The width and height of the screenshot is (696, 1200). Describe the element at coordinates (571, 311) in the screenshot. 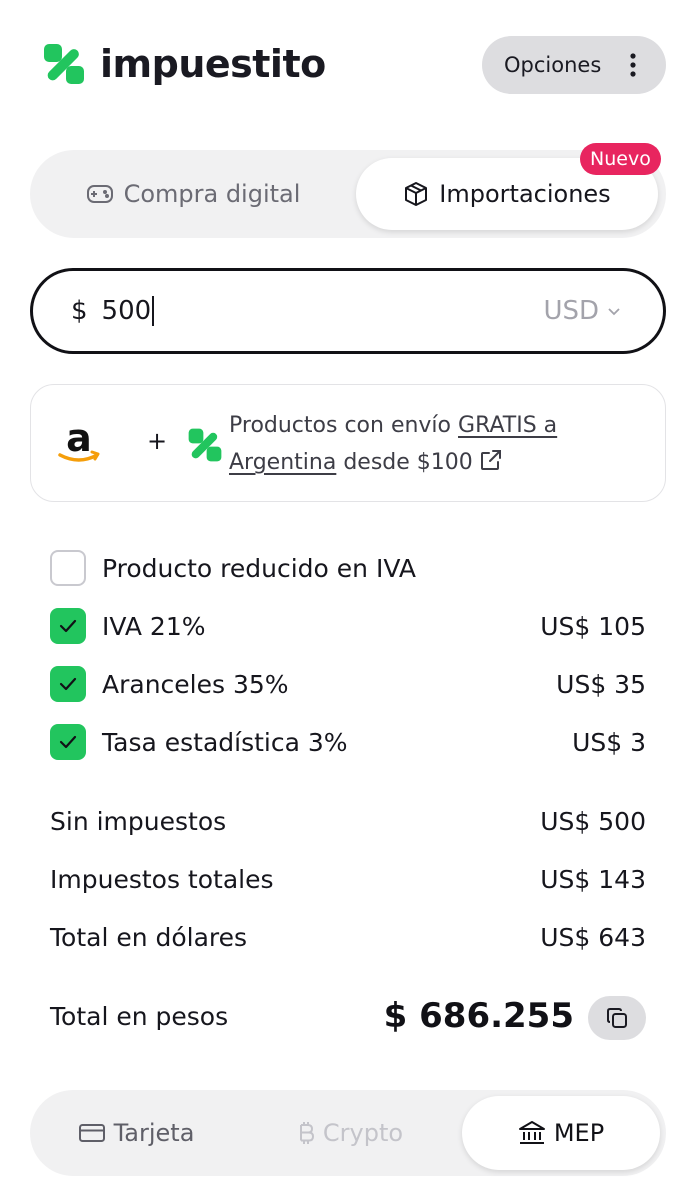

I see `currency-select-value: USD` at that location.